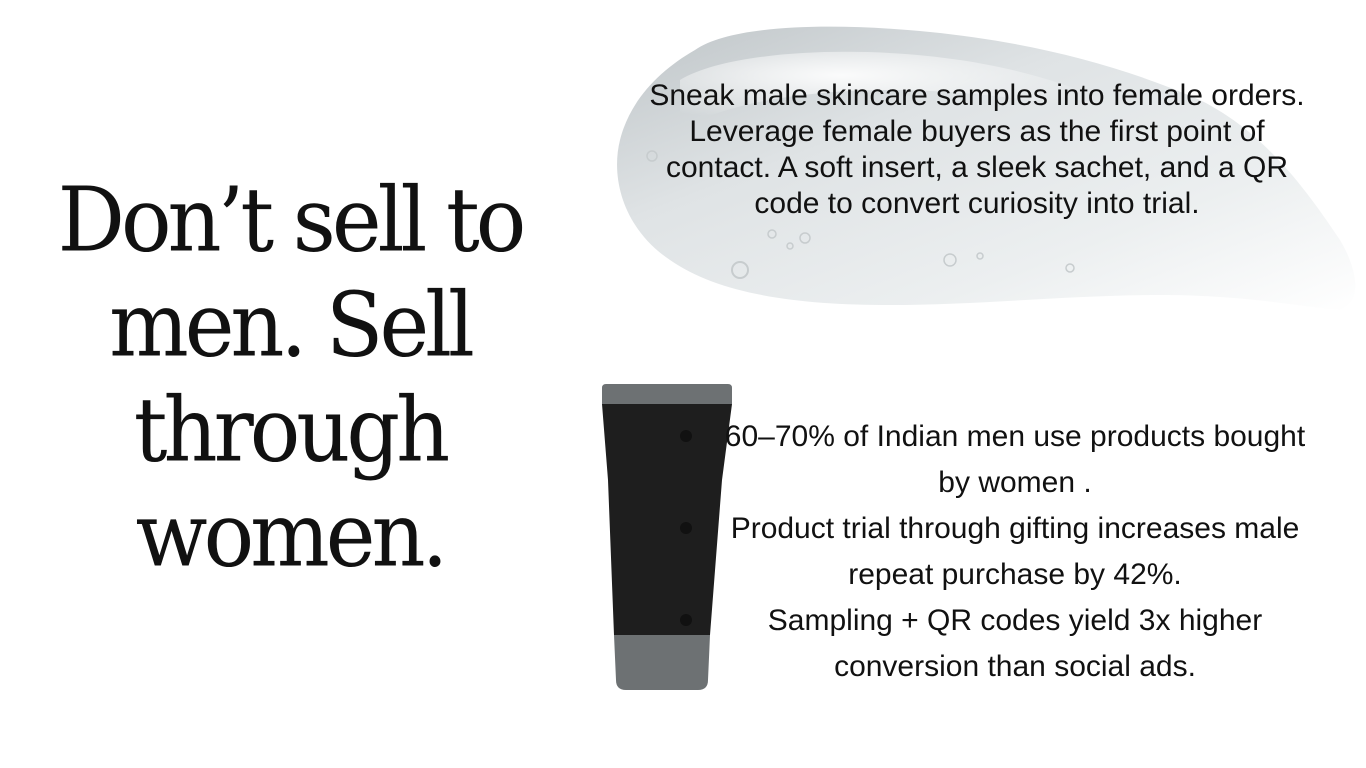 This screenshot has width=1366, height=768. I want to click on tube-crimp, so click(667, 394).